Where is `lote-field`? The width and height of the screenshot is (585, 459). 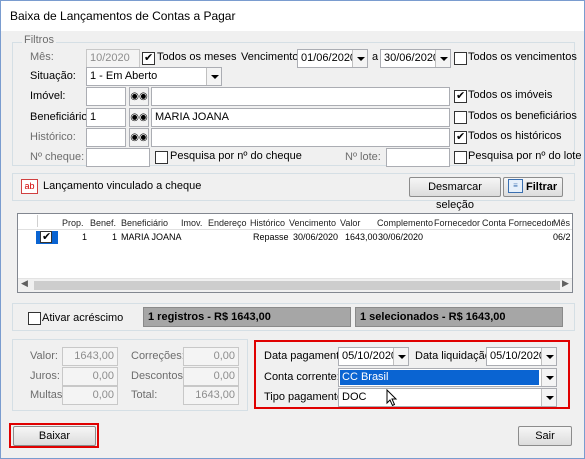 lote-field is located at coordinates (418, 157).